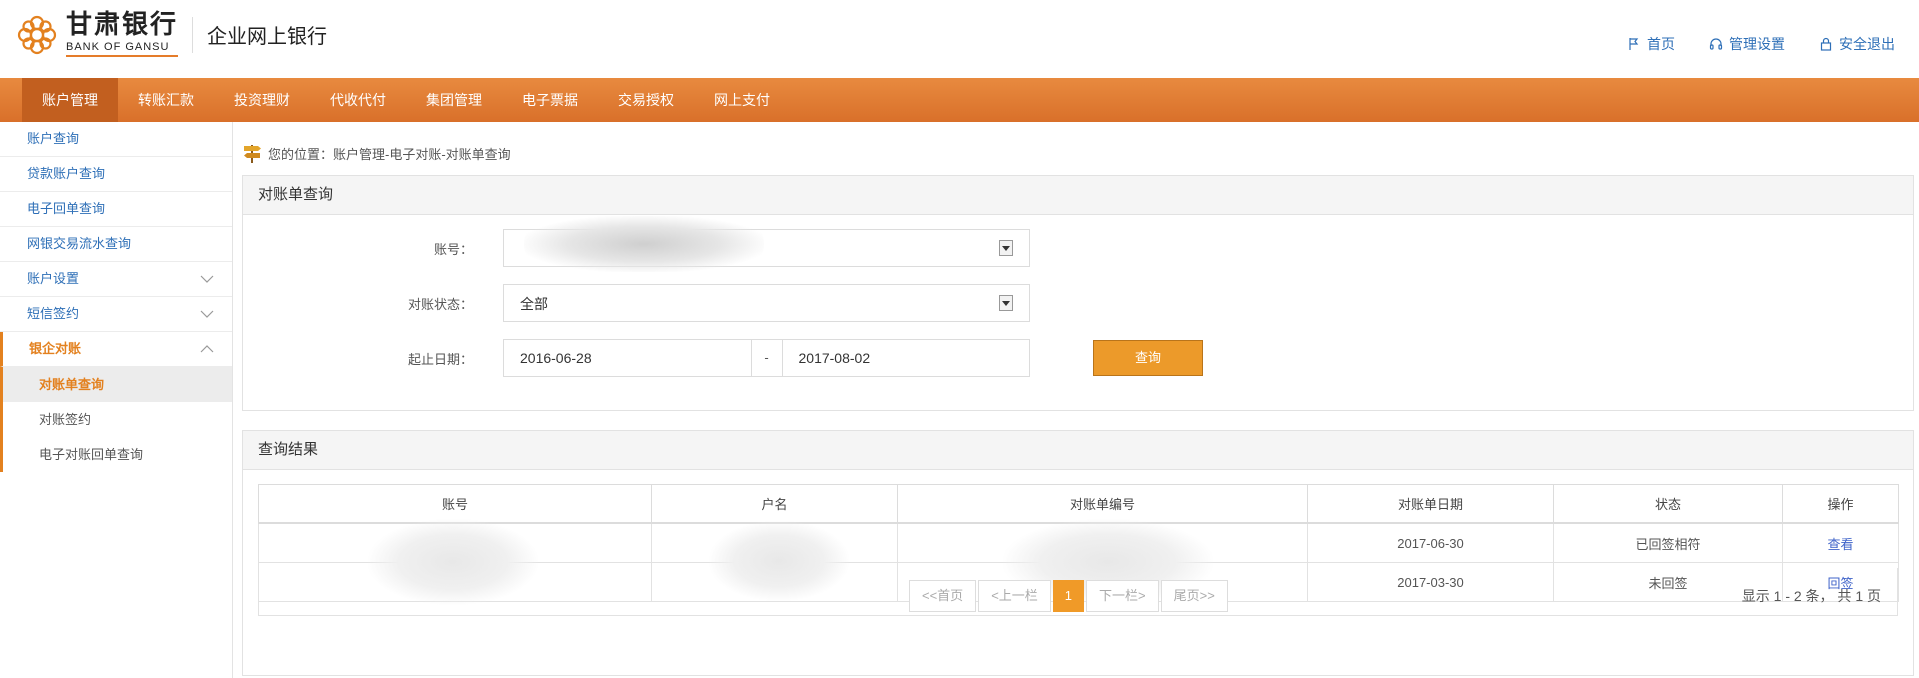 This screenshot has height=678, width=1919. What do you see at coordinates (116, 419) in the screenshot?
I see `sidebar-sub-reconciliation-signing: 对账签约` at bounding box center [116, 419].